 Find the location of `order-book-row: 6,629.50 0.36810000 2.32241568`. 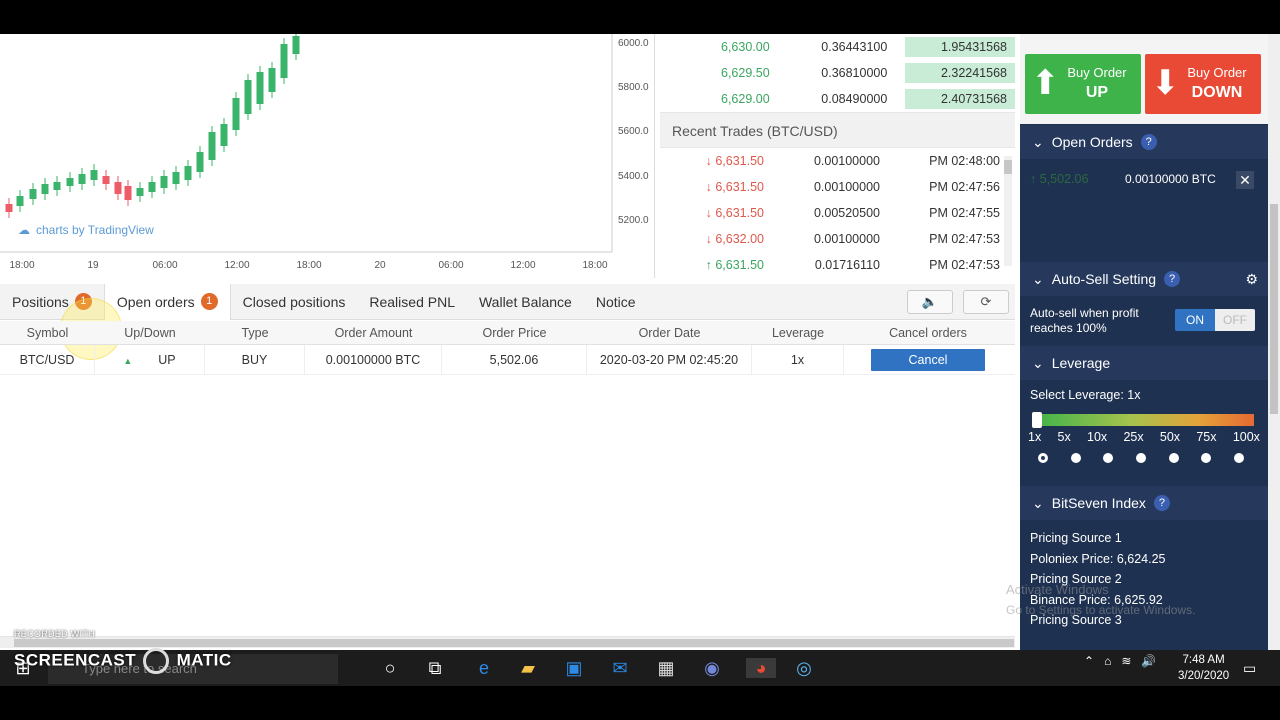

order-book-row: 6,629.50 0.36810000 2.32241568 is located at coordinates (837, 73).